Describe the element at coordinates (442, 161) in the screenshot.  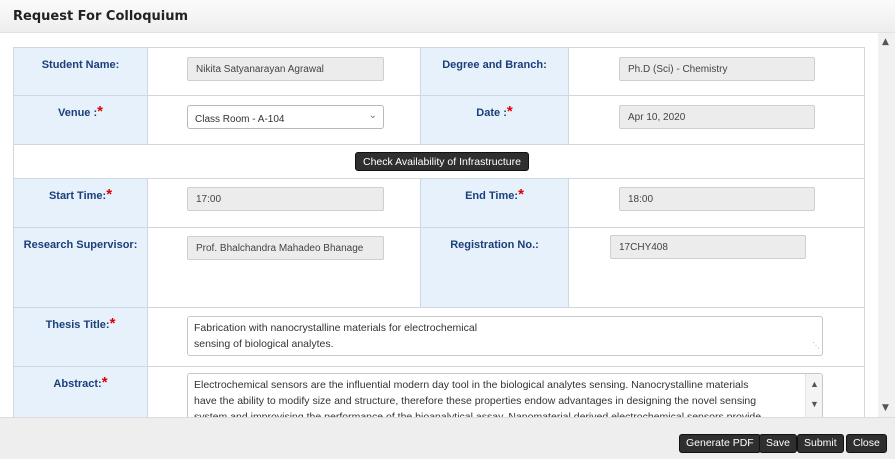
I see `check-availability-button: Check Availability of Infrastructure` at that location.